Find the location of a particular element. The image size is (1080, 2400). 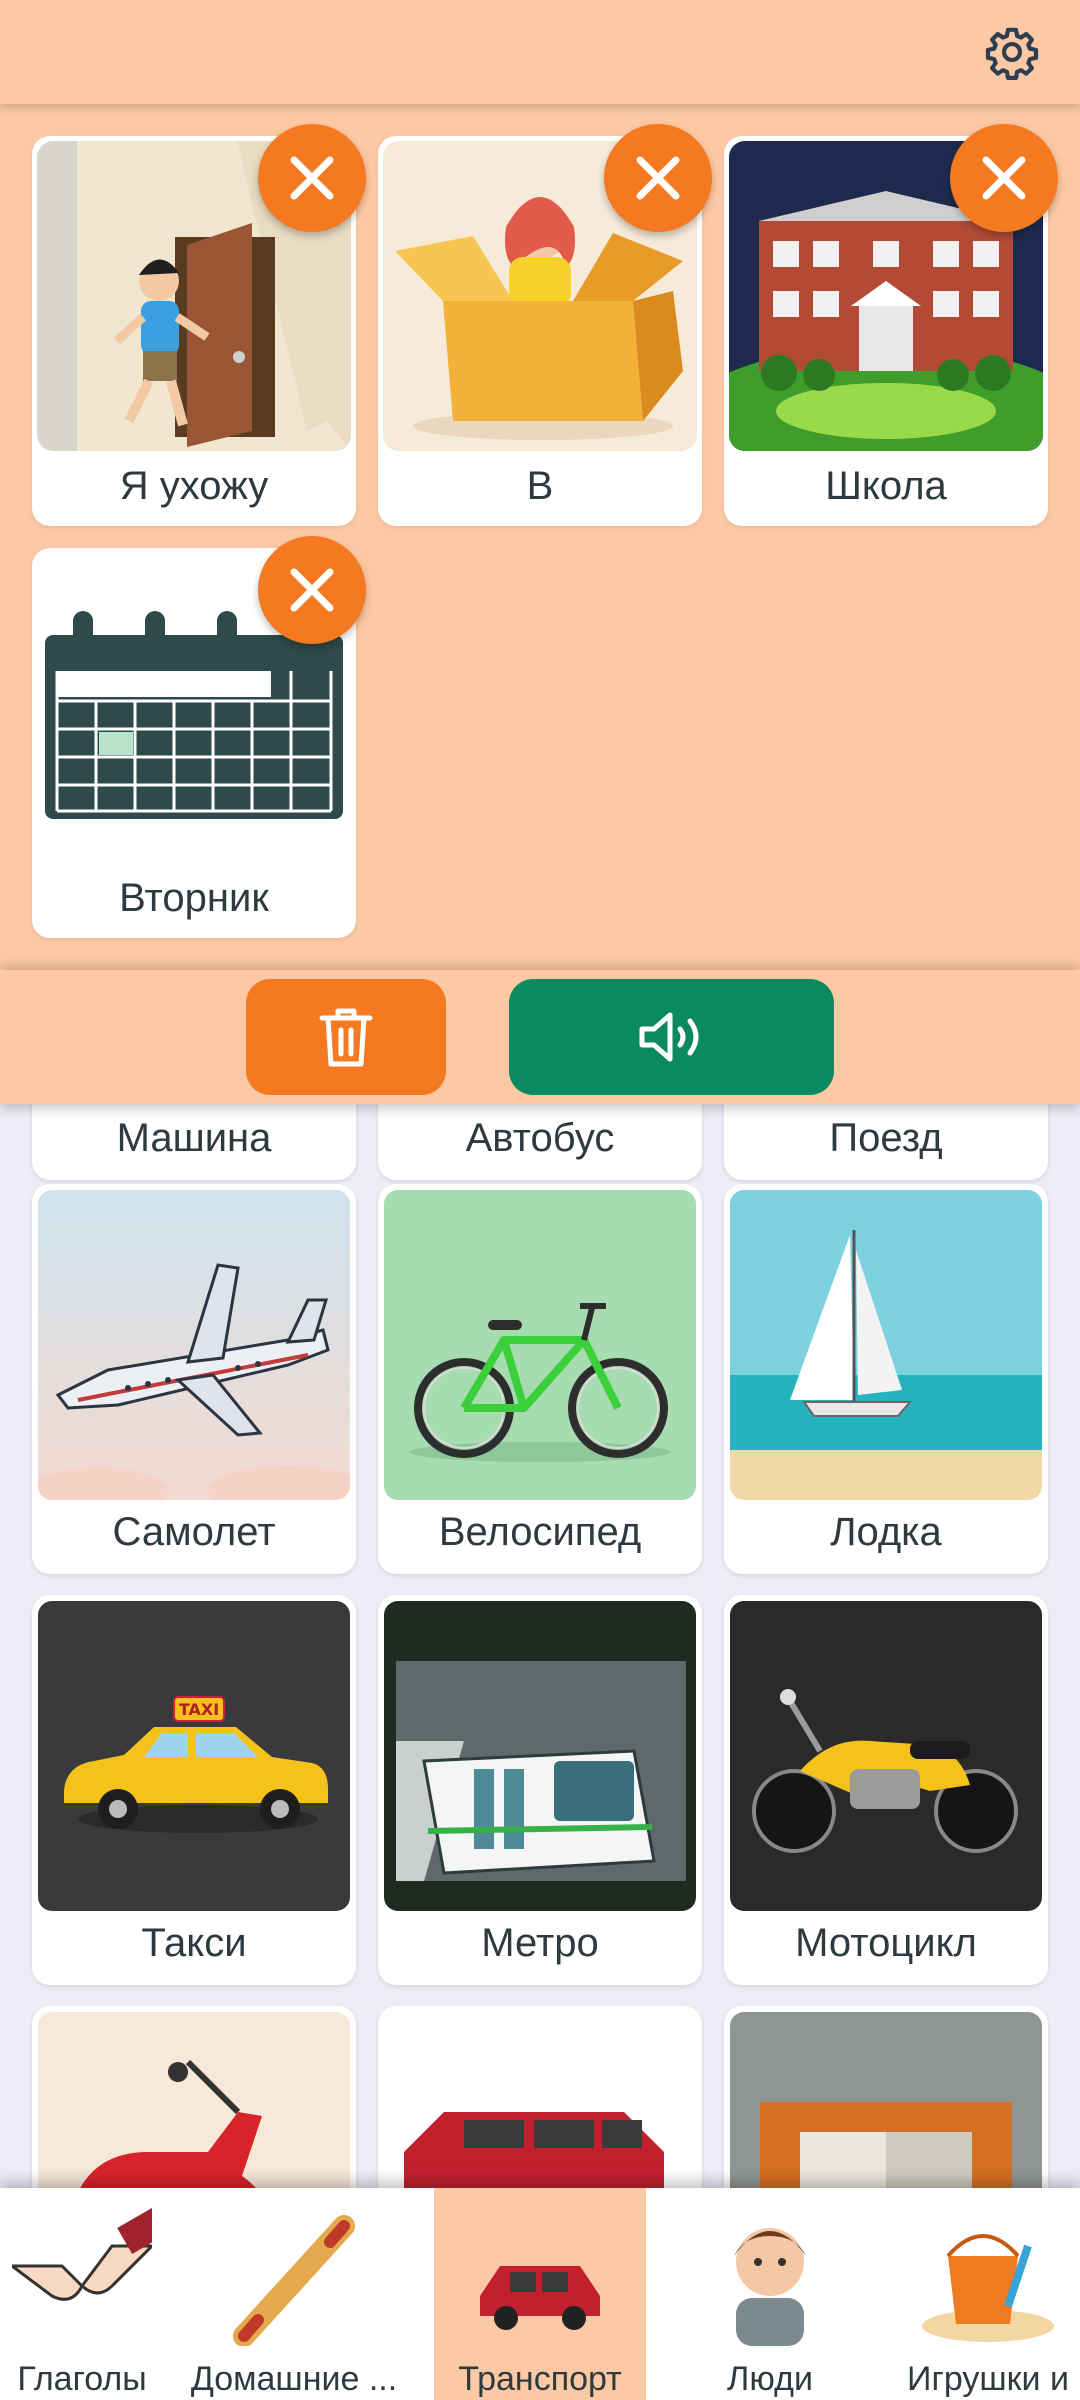

vocab-card: TAXI Такси is located at coordinates (194, 1790).